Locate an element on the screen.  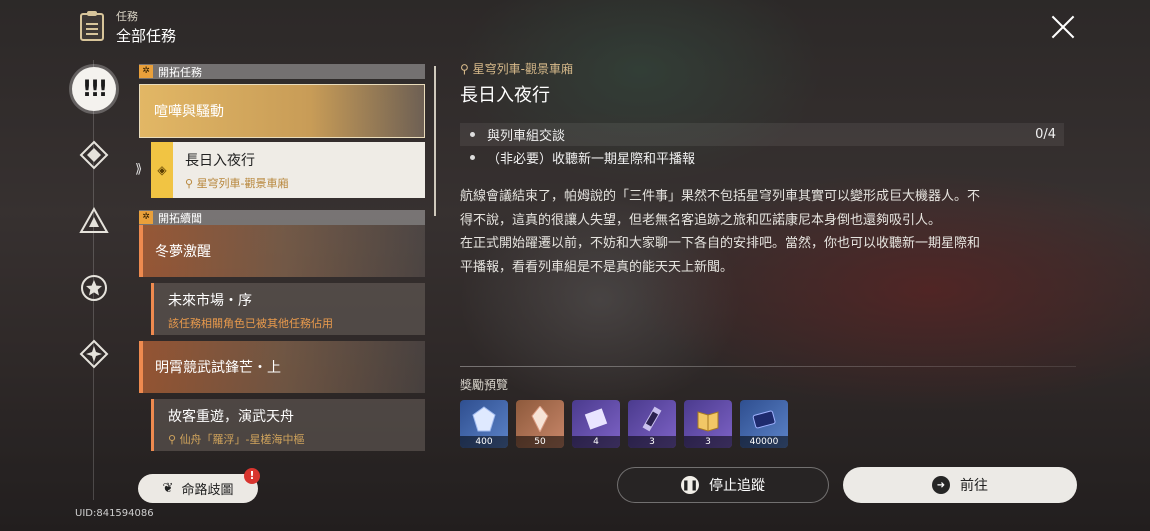
rail-daily is located at coordinates (94, 354).